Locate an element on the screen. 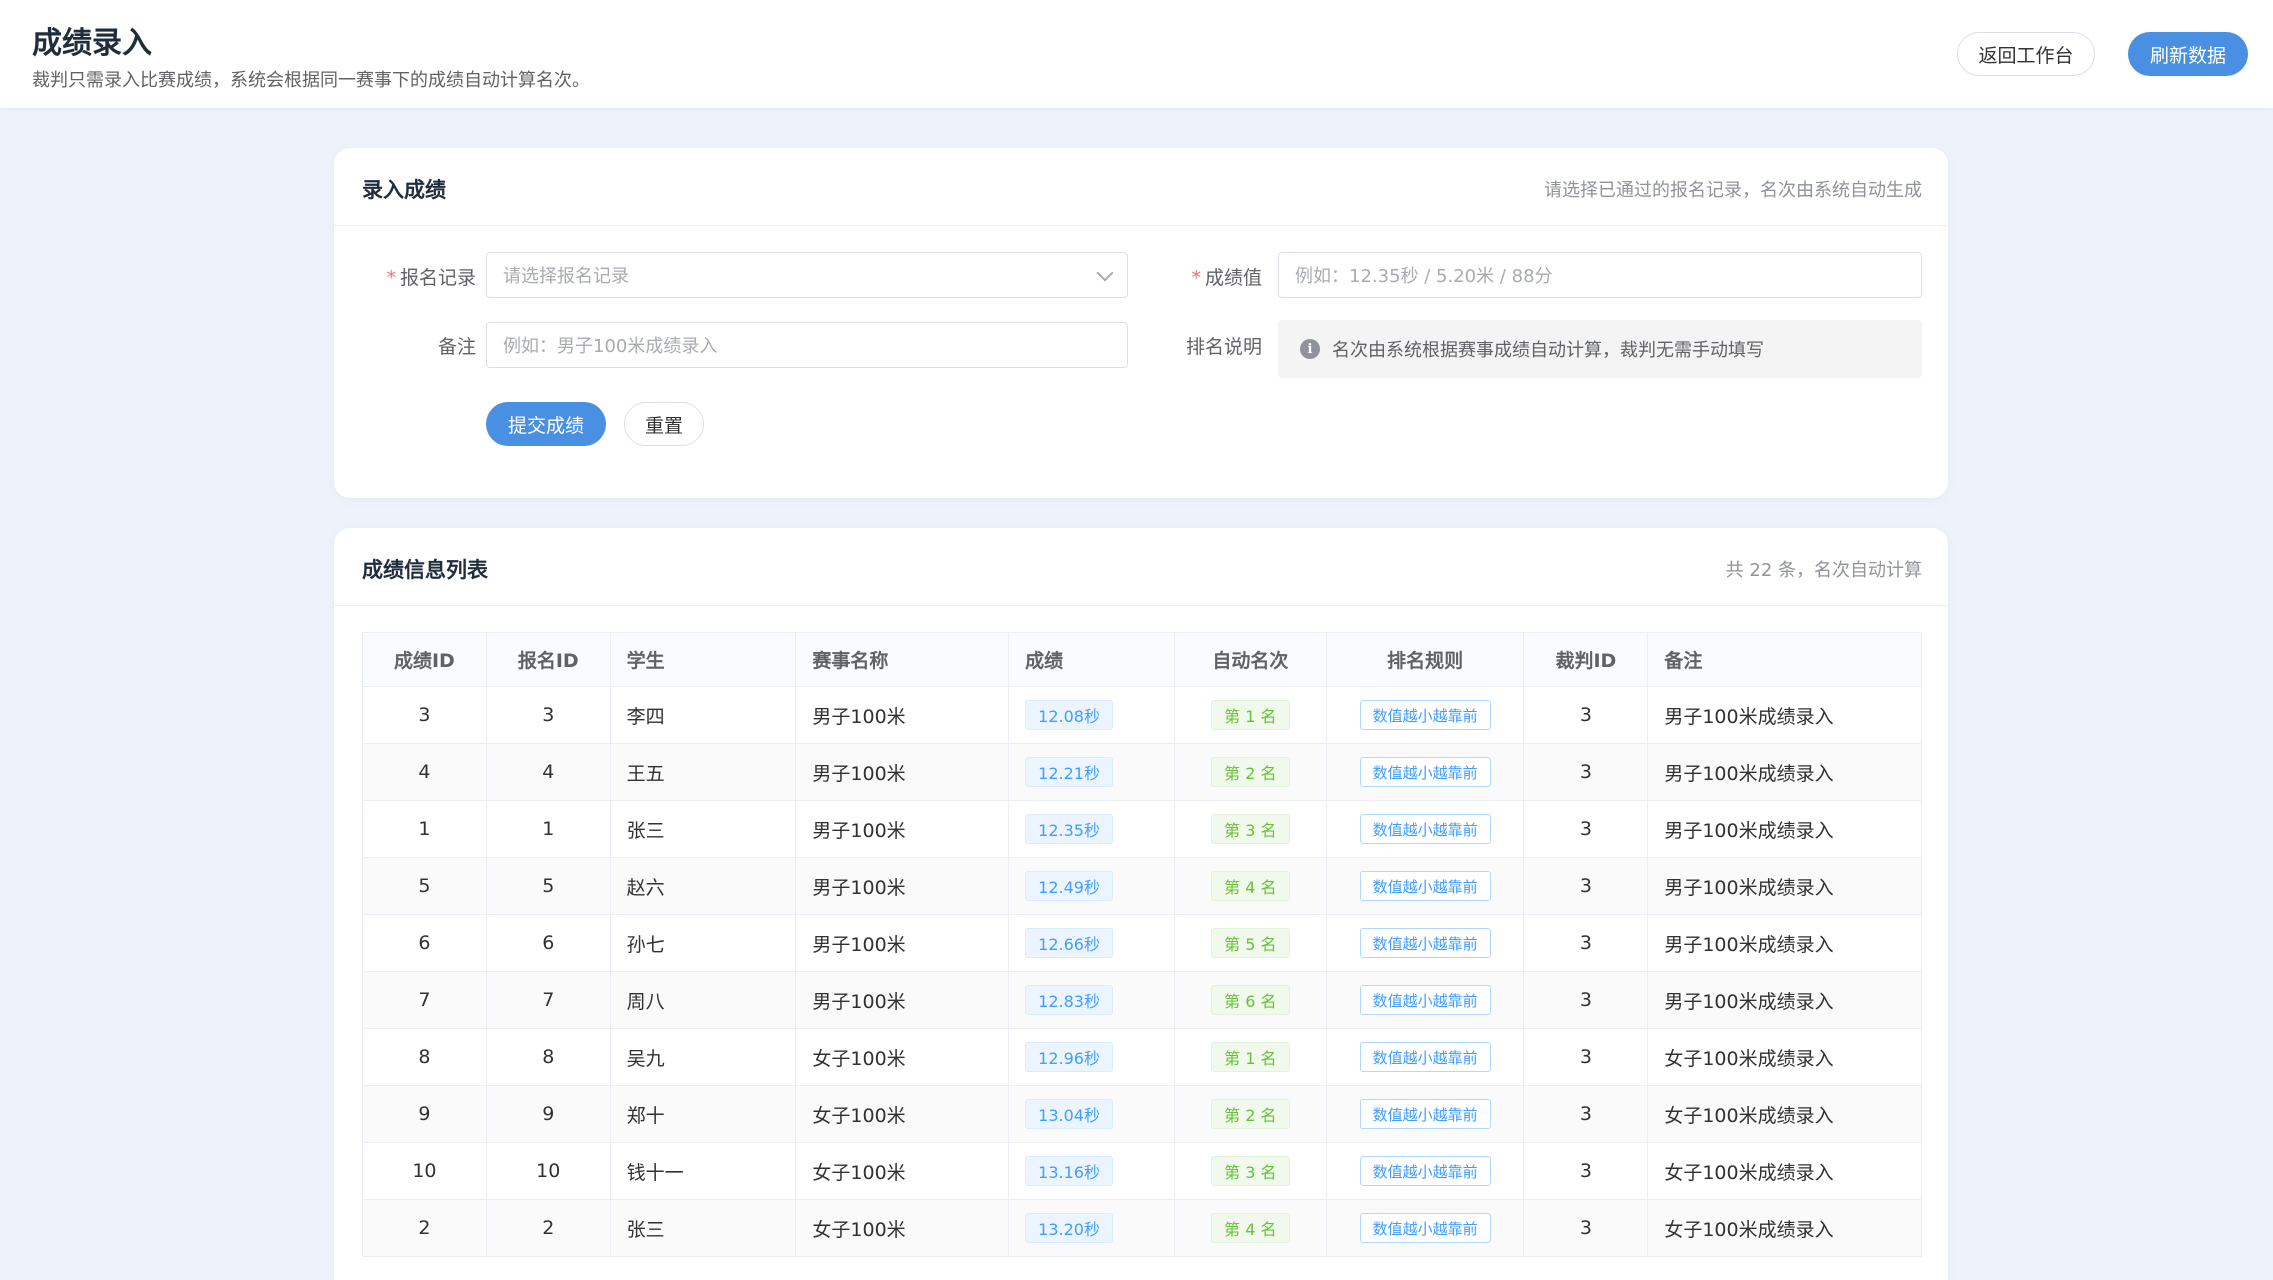 The image size is (2273, 1280). score-cell: 12.83秒 is located at coordinates (1092, 1000).